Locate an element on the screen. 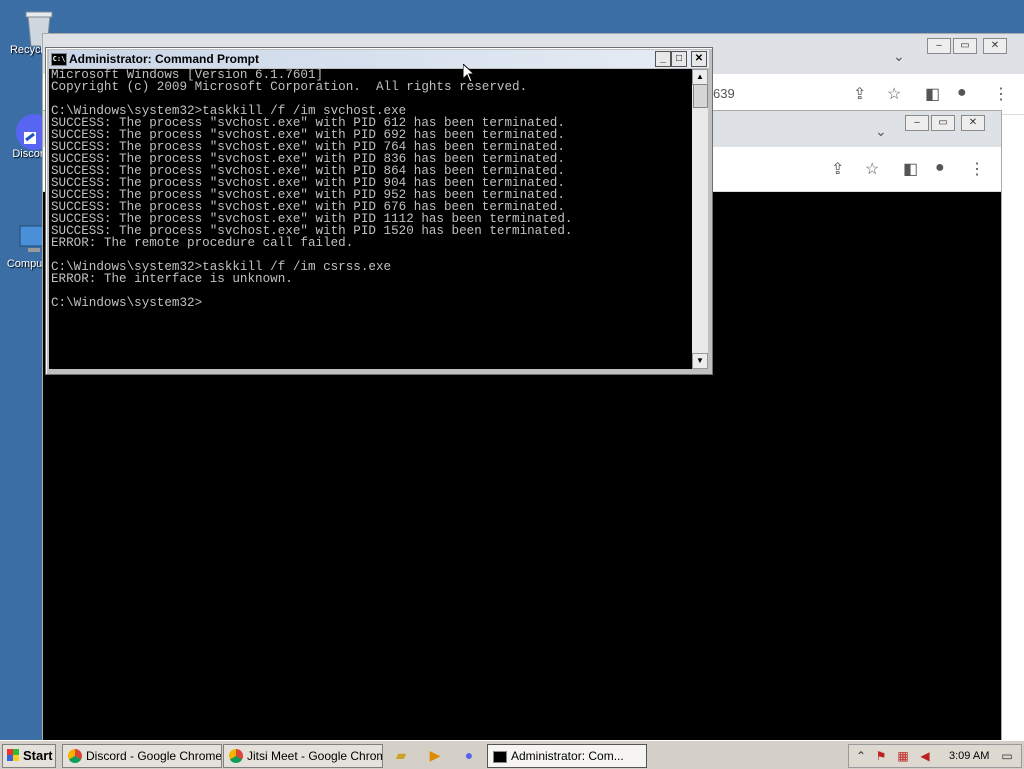 The width and height of the screenshot is (1024, 769). scroll-up-arrow-icon: ▲ is located at coordinates (700, 77).